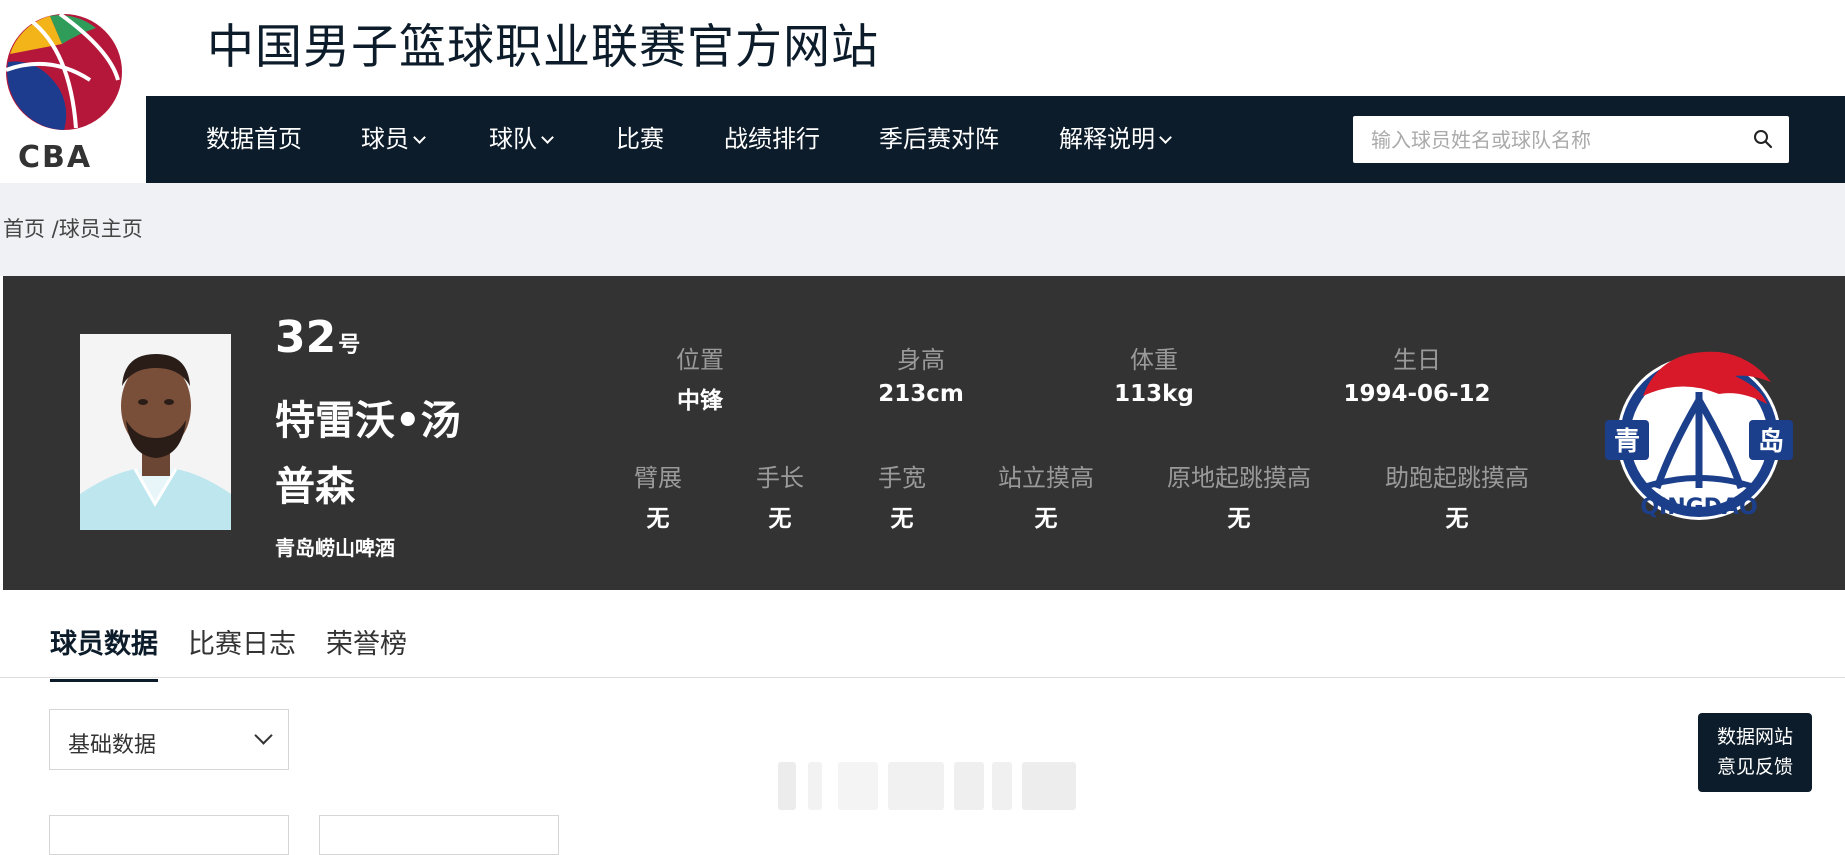 This screenshot has width=1845, height=855. I want to click on breadcrumb: 首页 /球员主页, so click(73, 228).